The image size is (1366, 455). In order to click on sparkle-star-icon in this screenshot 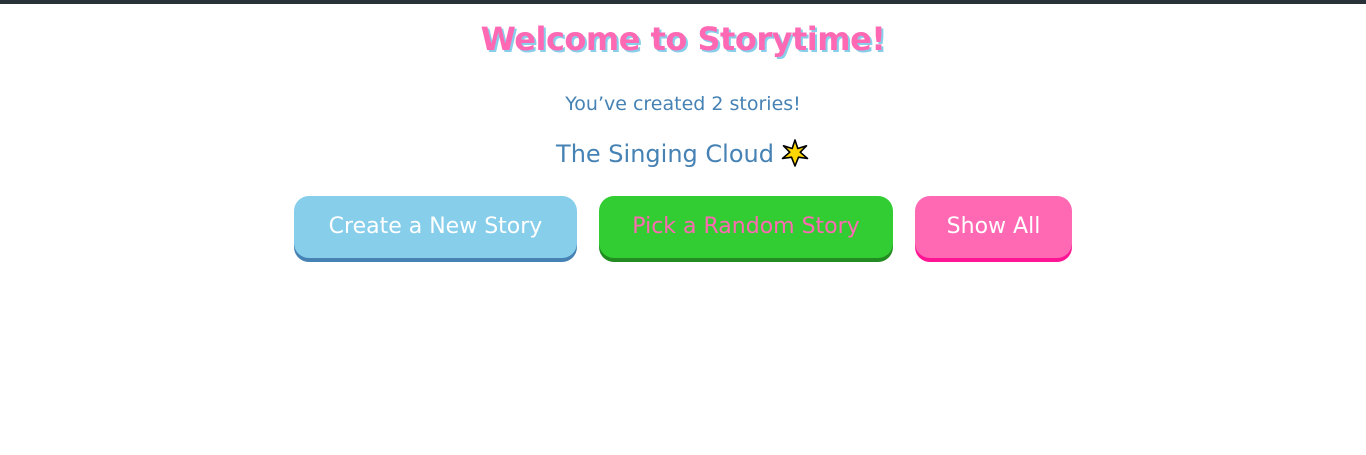, I will do `click(795, 153)`.